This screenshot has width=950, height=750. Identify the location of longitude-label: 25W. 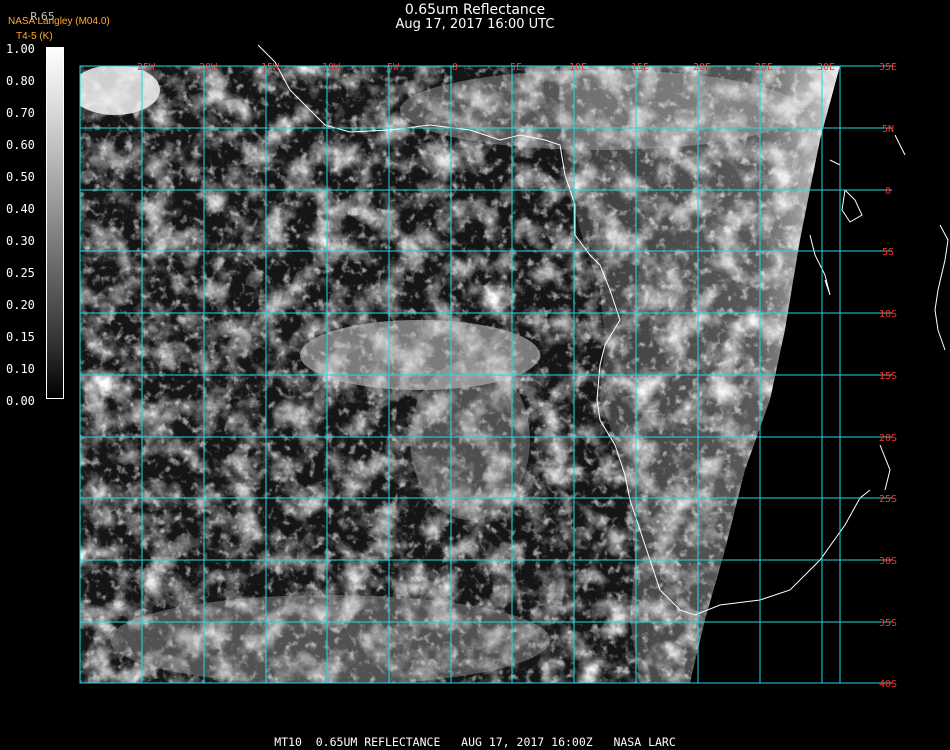
(146, 67).